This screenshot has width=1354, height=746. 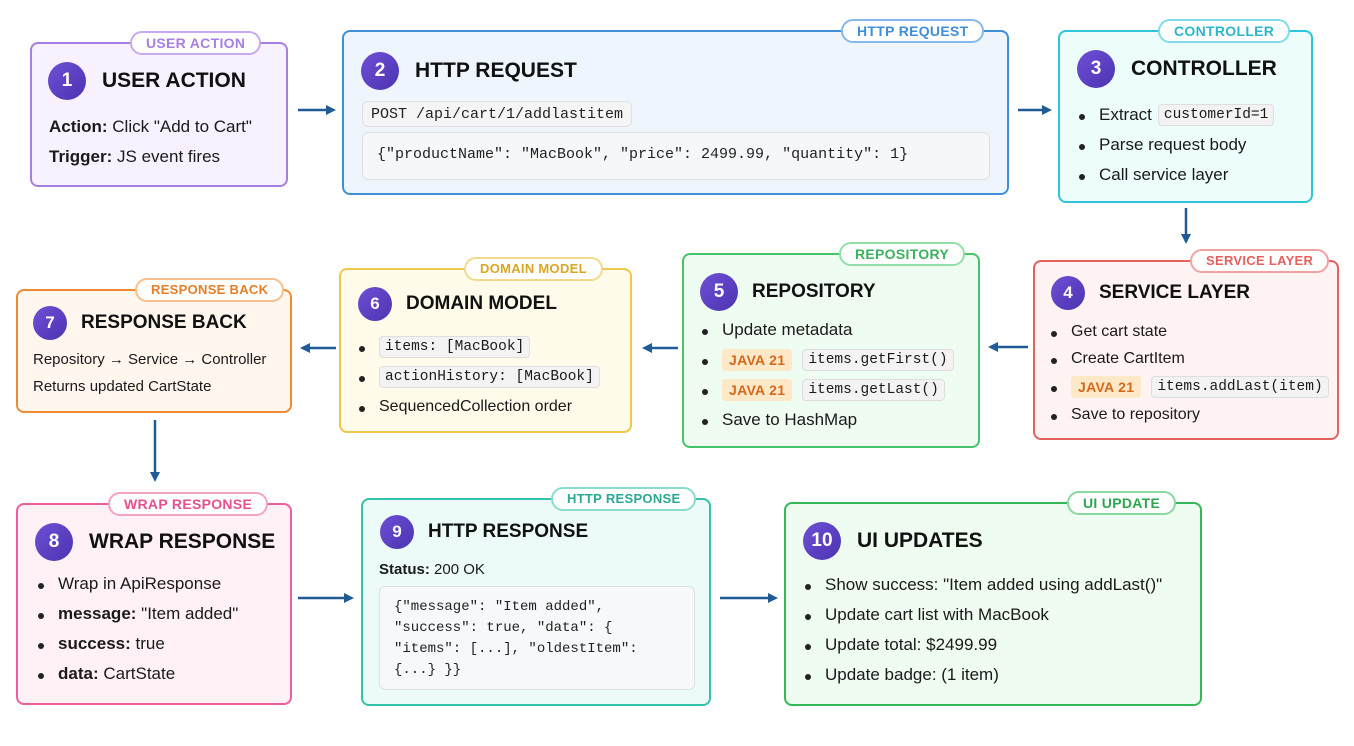 I want to click on step-3-tag: CONTROLLER, so click(x=1224, y=31).